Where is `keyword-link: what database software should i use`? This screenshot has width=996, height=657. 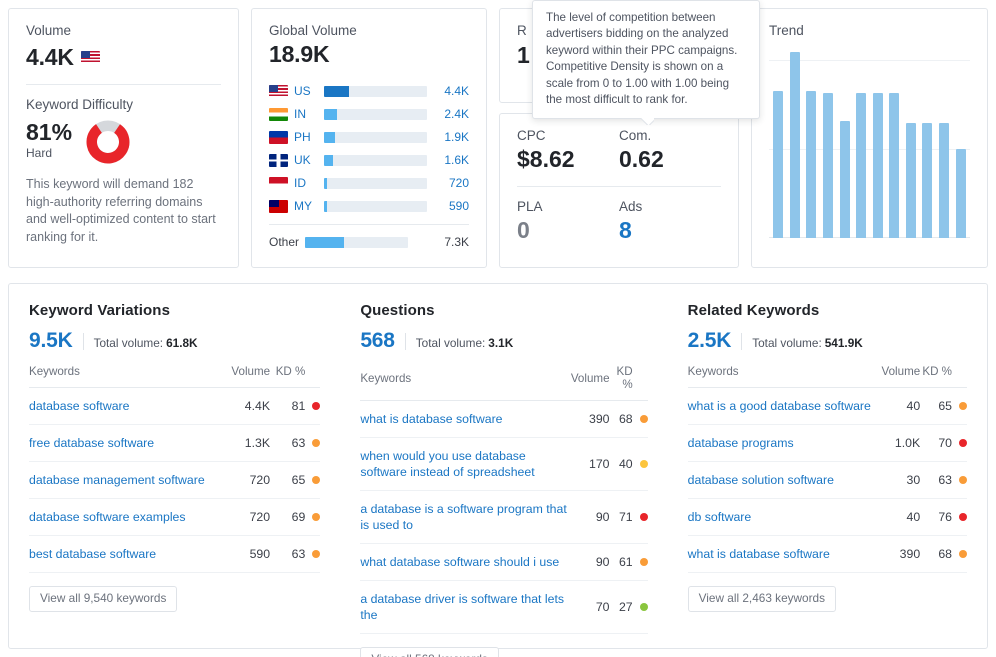
keyword-link: what database software should i use is located at coordinates (459, 562).